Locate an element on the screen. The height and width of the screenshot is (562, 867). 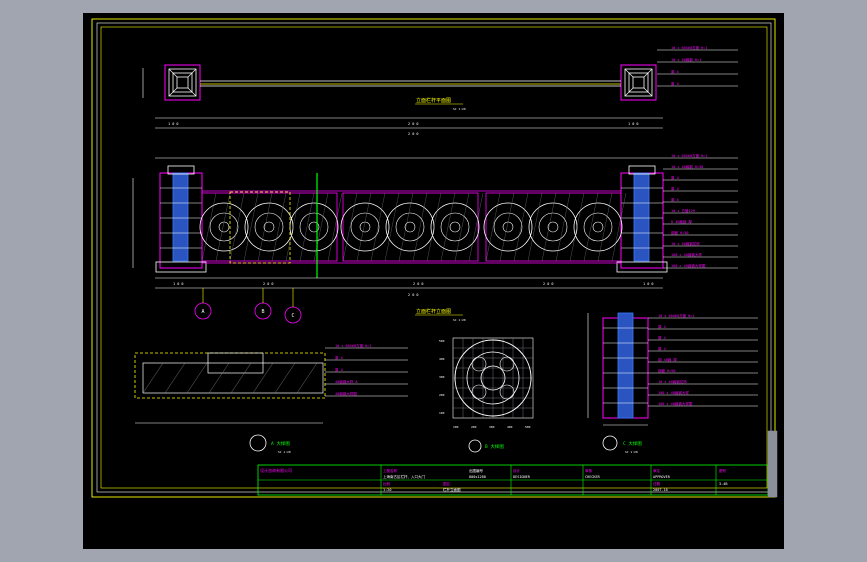
b-axis-tick-v: 100 is located at coordinates (442, 413).